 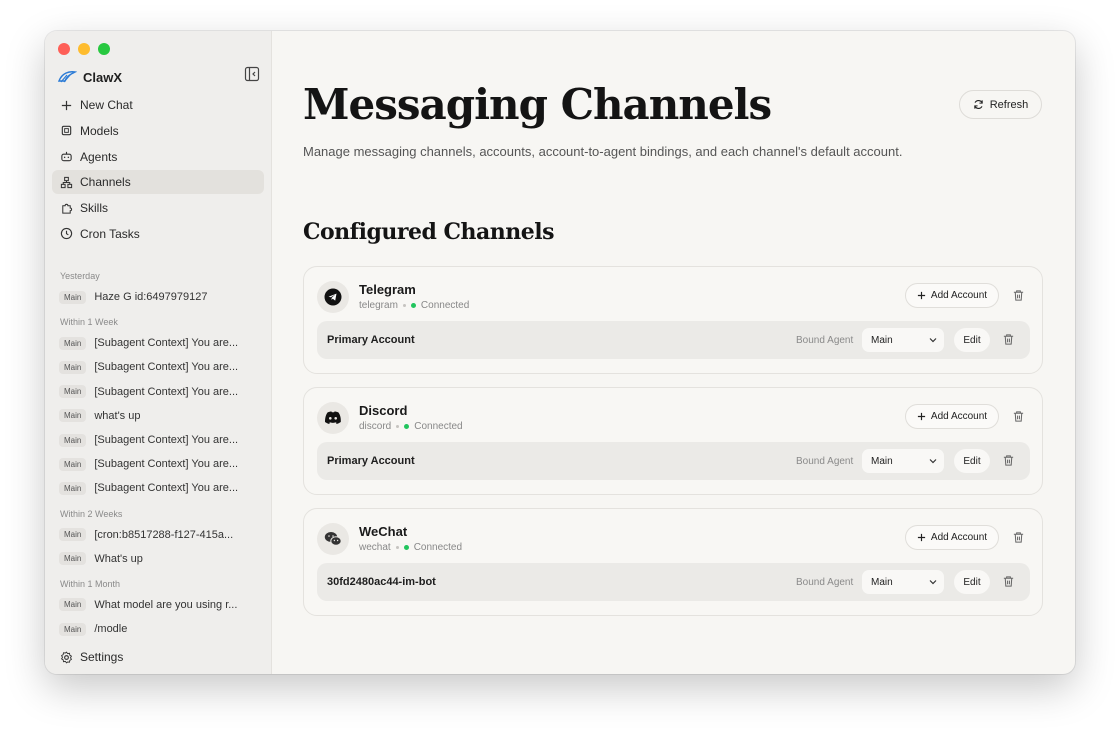 What do you see at coordinates (158, 182) in the screenshot?
I see `nav-channels: Channels` at bounding box center [158, 182].